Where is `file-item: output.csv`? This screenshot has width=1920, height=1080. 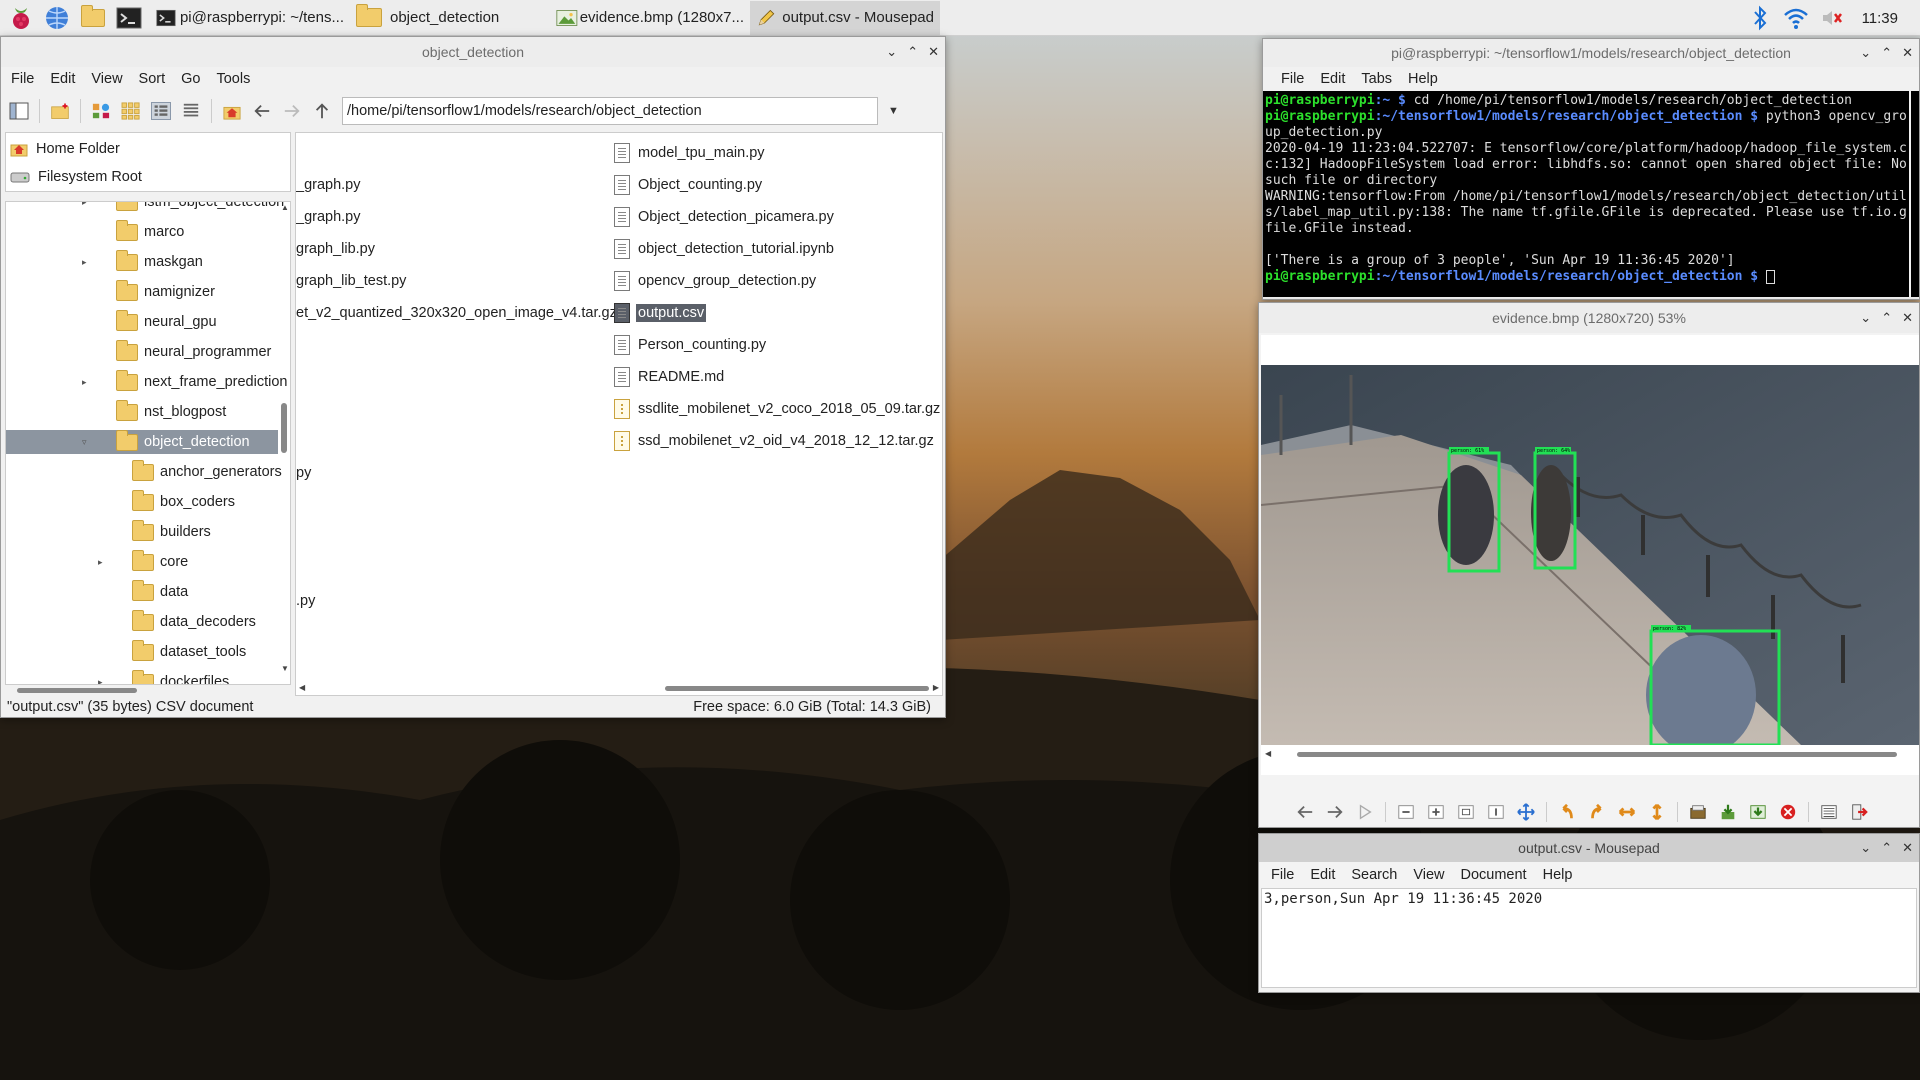 file-item: output.csv is located at coordinates (660, 313).